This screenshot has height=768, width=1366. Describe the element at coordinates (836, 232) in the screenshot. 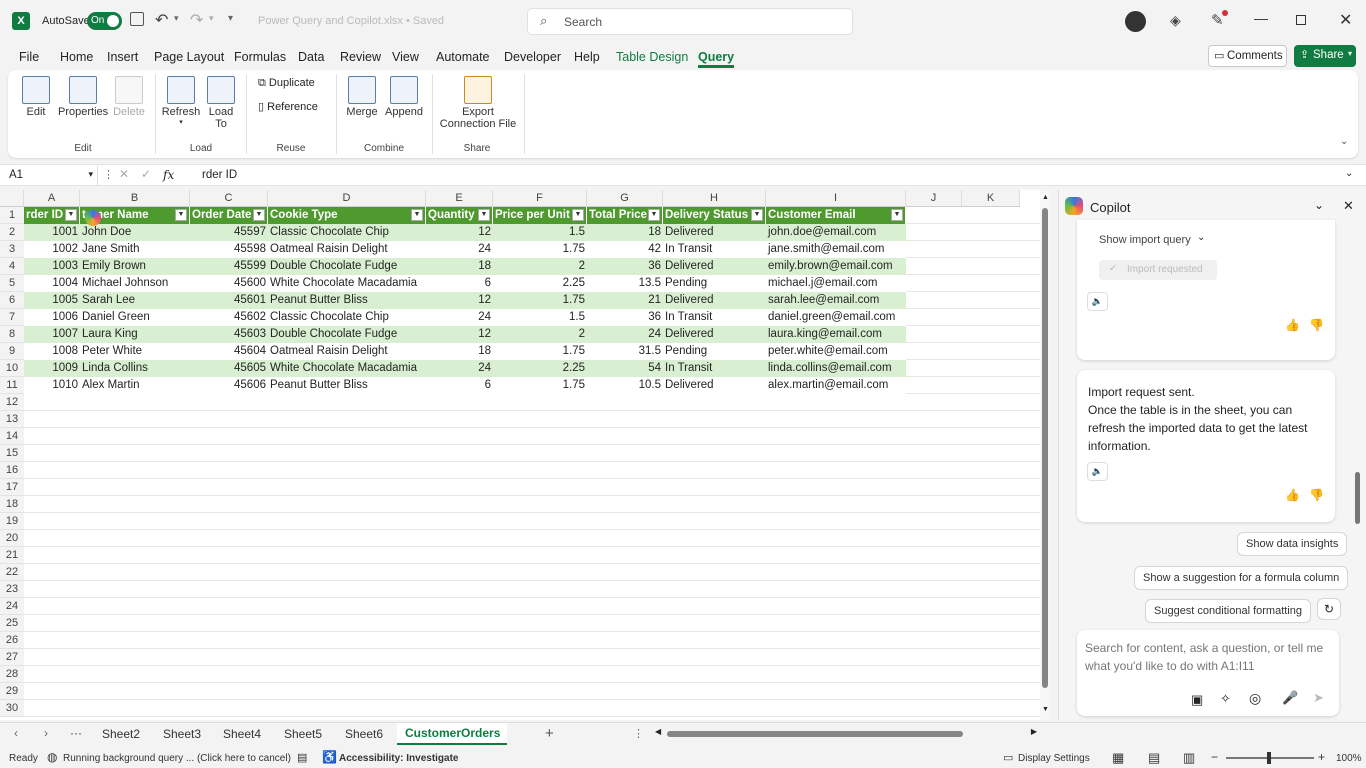

I see `cell-customer-email: john.doe@email.com` at that location.